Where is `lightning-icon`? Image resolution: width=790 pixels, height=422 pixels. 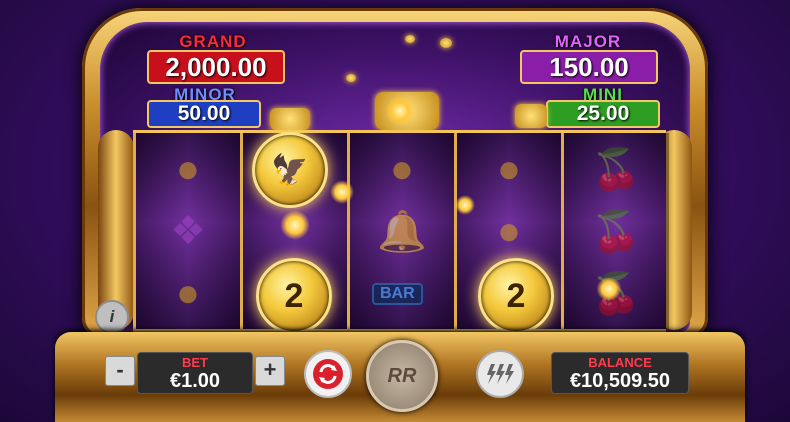
lightning-icon is located at coordinates (500, 374).